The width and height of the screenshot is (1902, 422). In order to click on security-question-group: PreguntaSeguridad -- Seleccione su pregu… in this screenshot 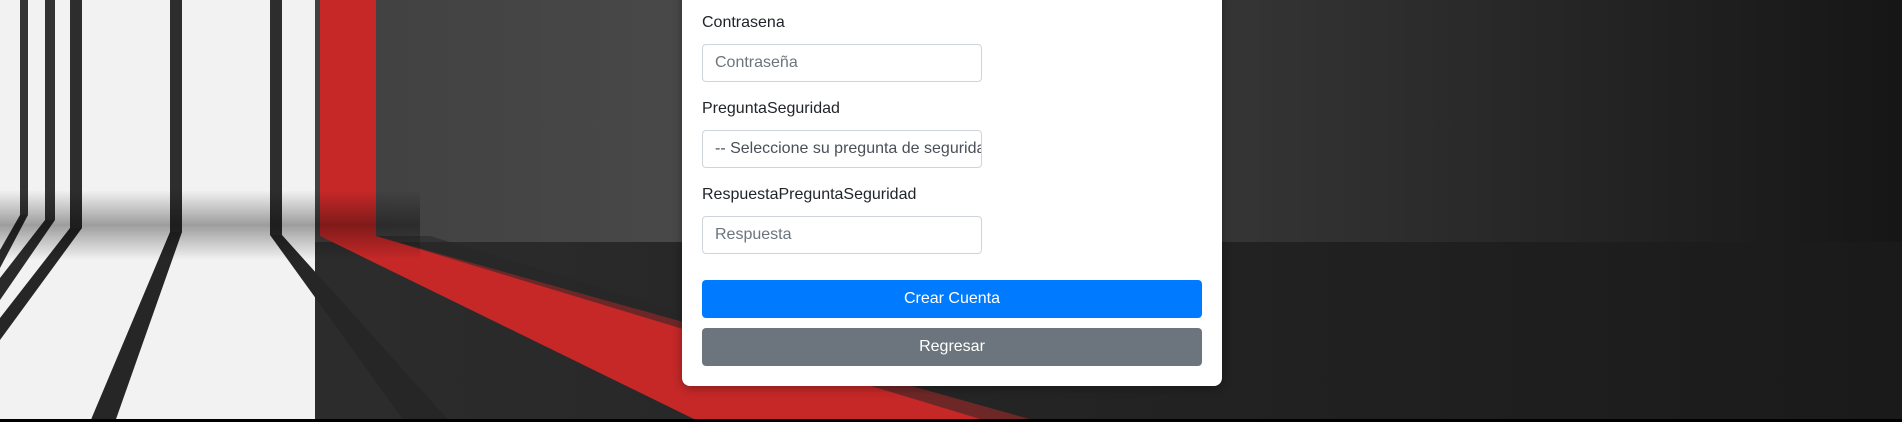, I will do `click(952, 133)`.